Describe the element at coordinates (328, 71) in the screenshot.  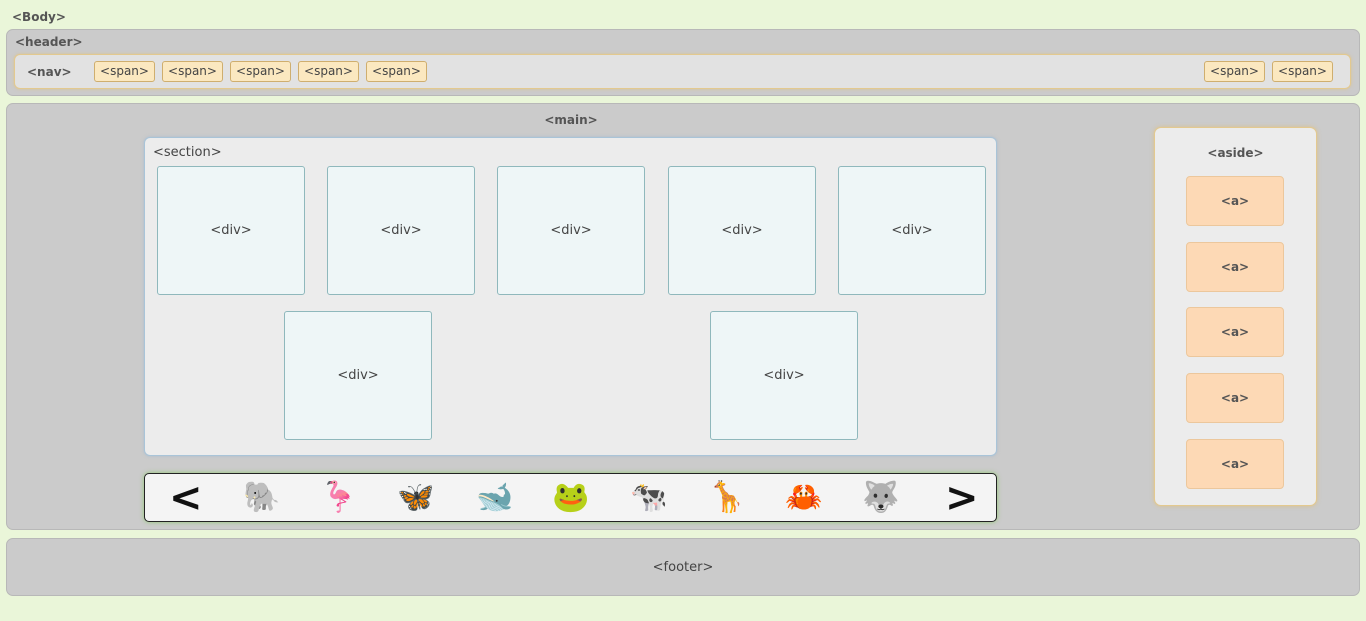
I see `nav-span-4: <span>` at that location.